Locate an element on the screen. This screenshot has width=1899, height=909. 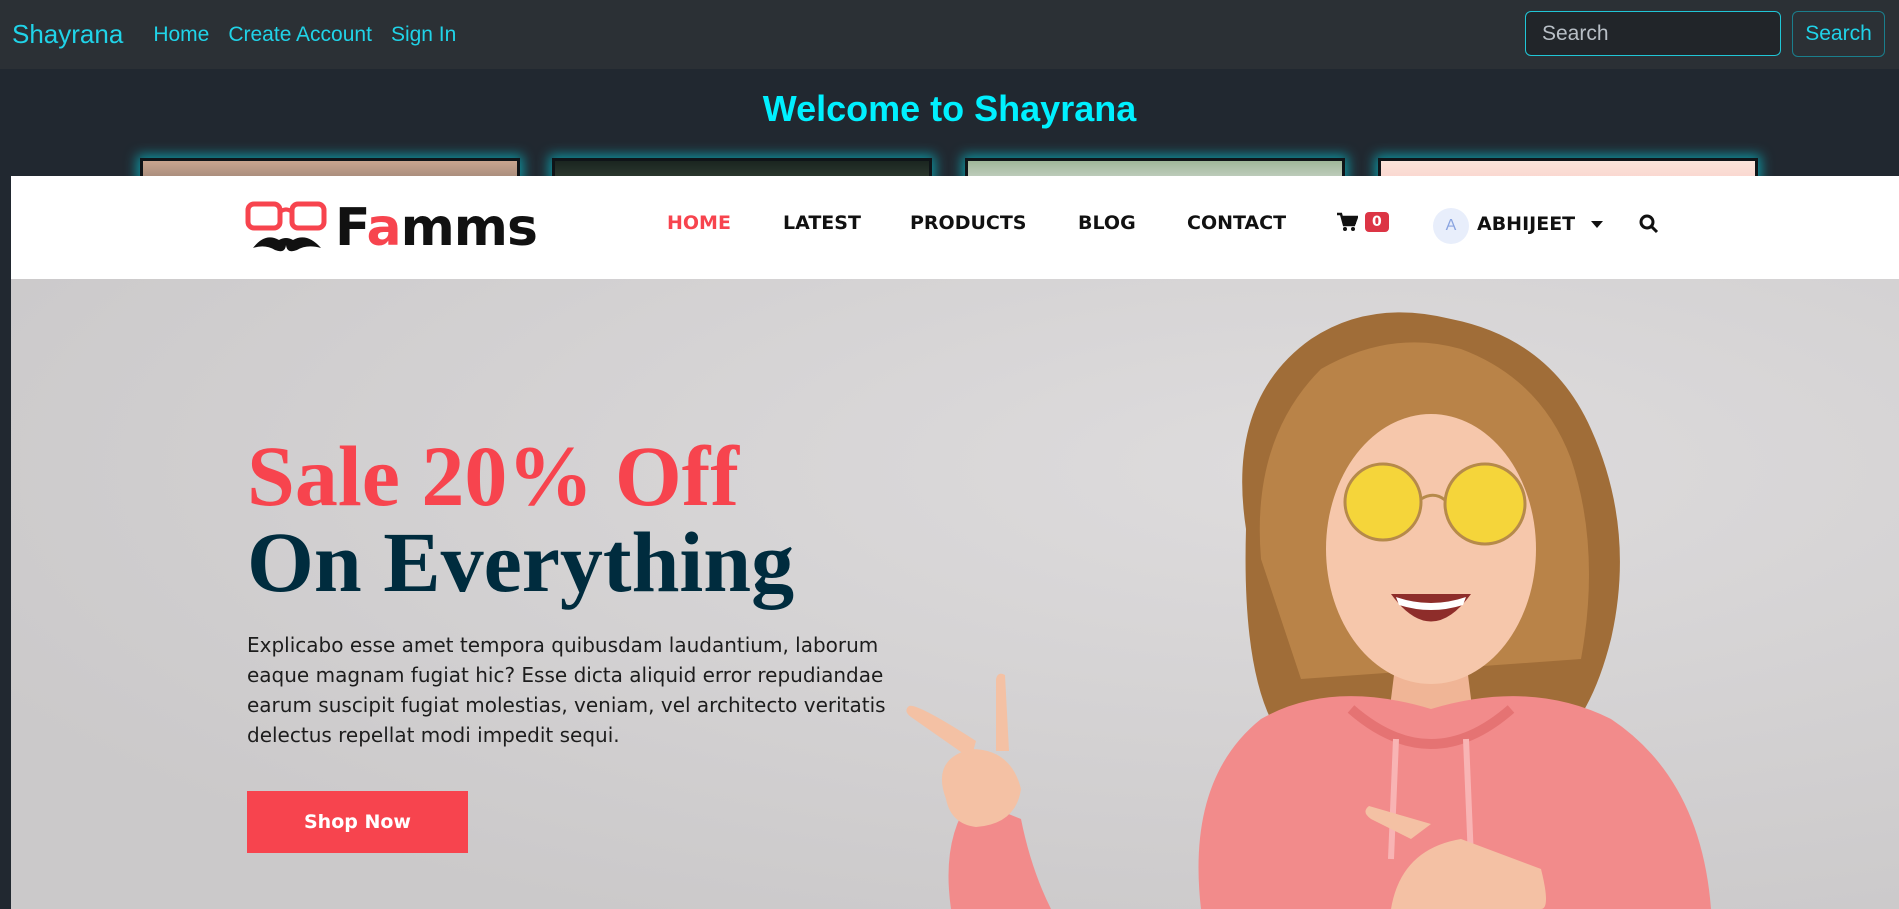
shop-now-button: Shop Now is located at coordinates (357, 822).